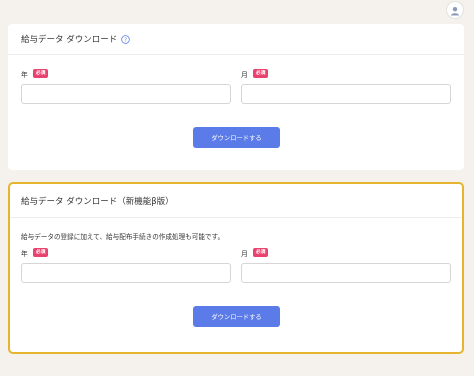 This screenshot has width=474, height=376. Describe the element at coordinates (237, 10) in the screenshot. I see `top-bar` at that location.